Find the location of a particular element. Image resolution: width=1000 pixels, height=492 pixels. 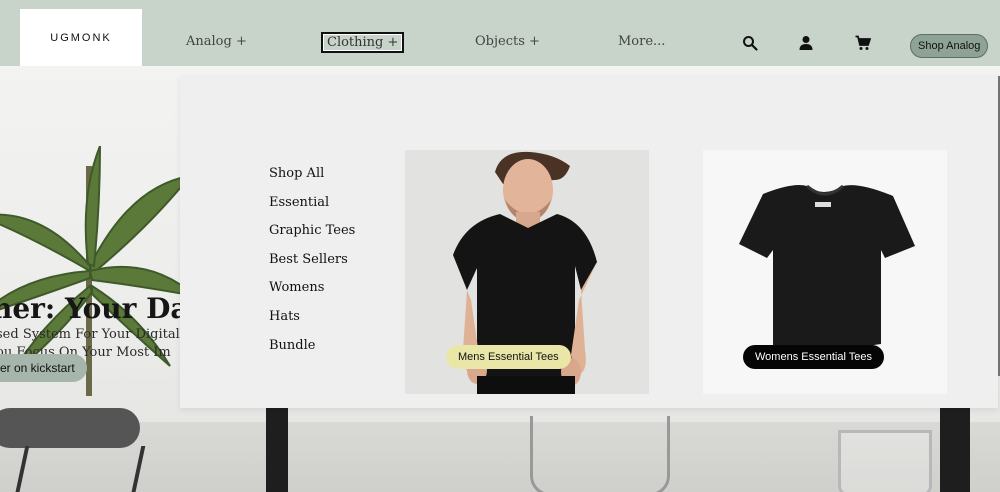

account-icon is located at coordinates (806, 43).